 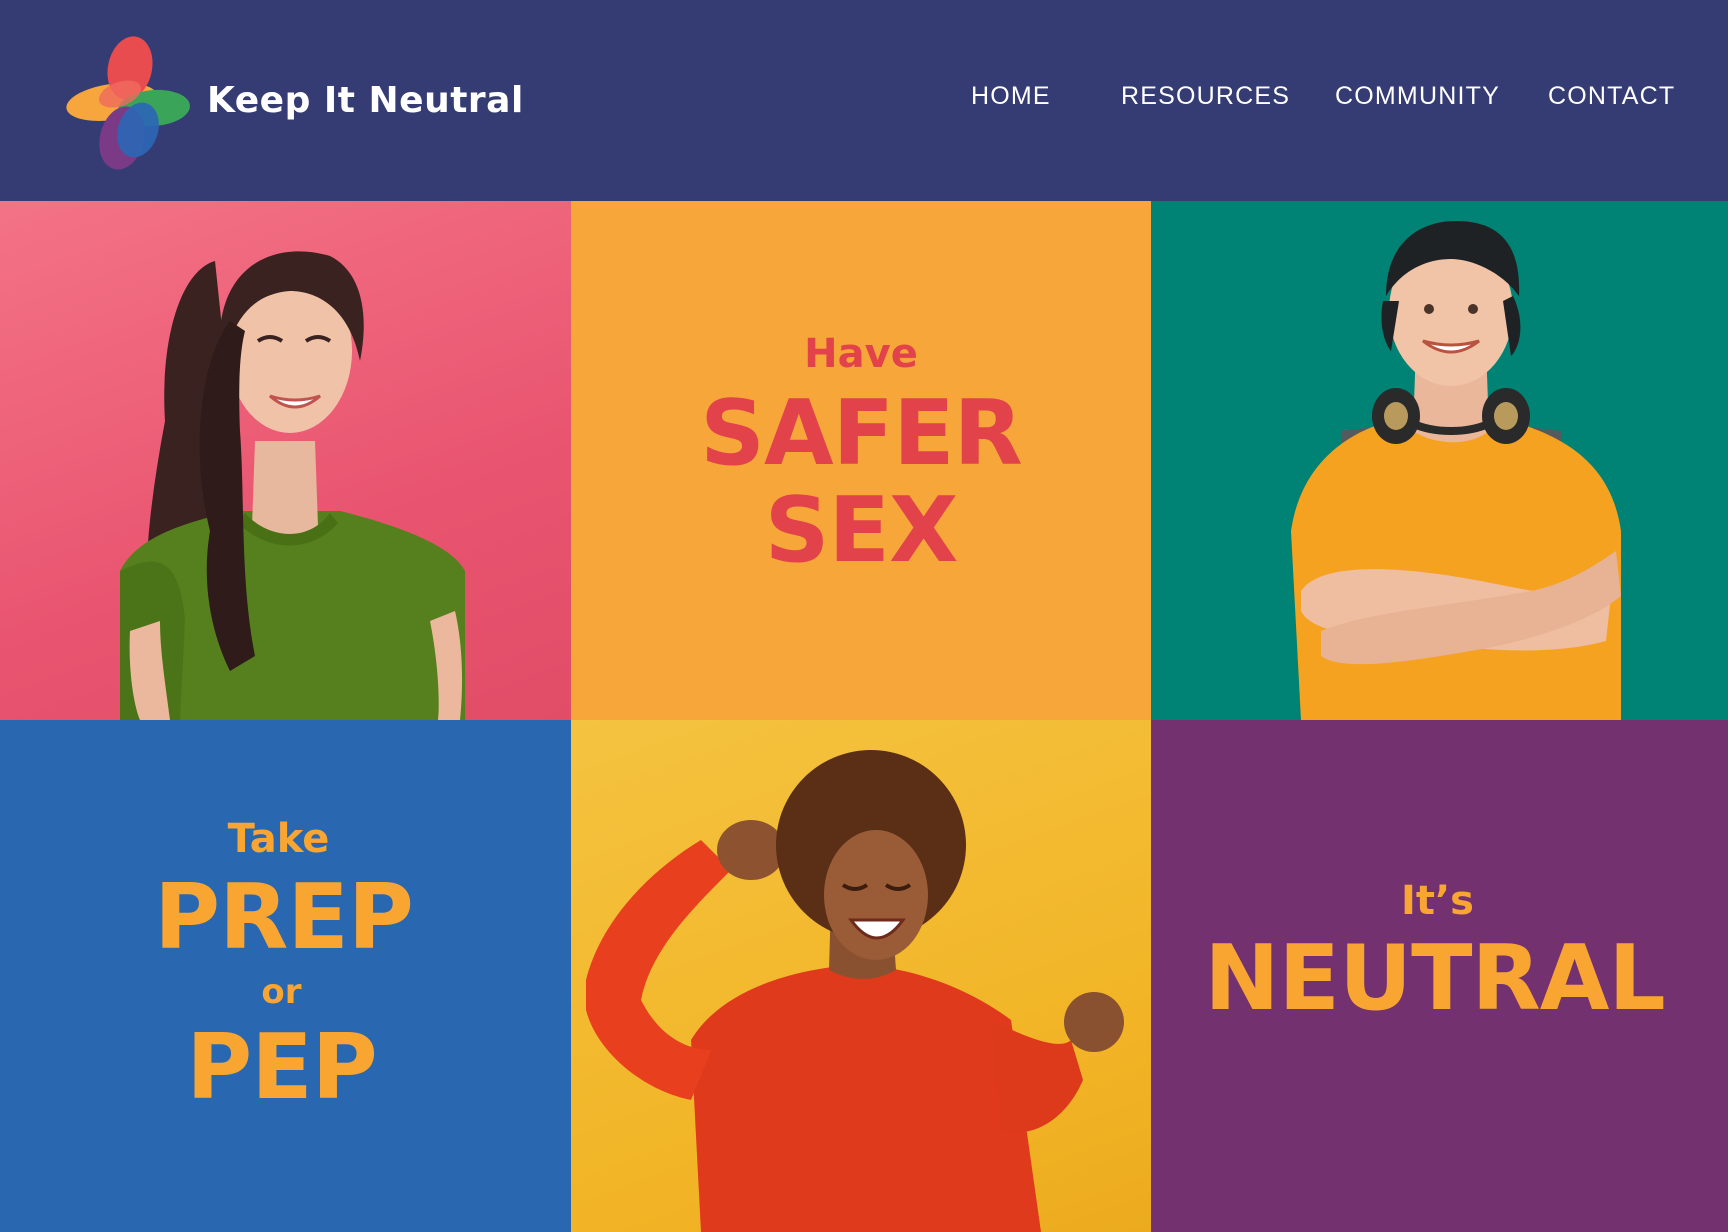 I want to click on slogan-prep: PREP, so click(x=284, y=917).